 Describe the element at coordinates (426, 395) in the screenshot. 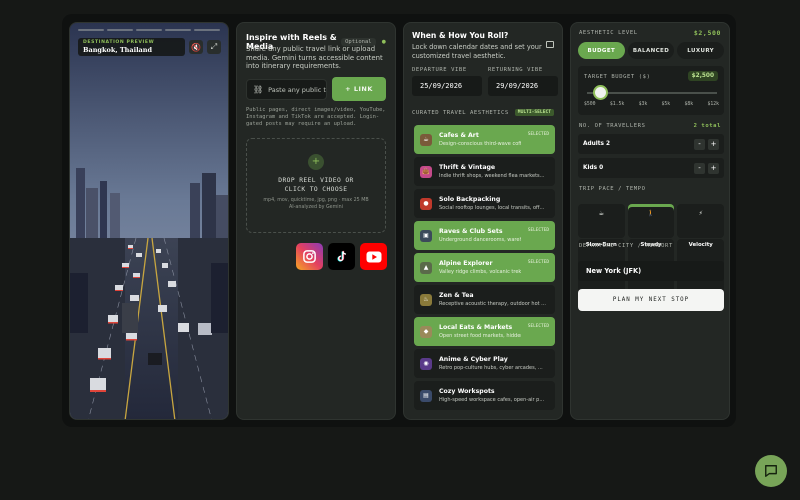

I see `aesthetic-icon: ▤` at that location.